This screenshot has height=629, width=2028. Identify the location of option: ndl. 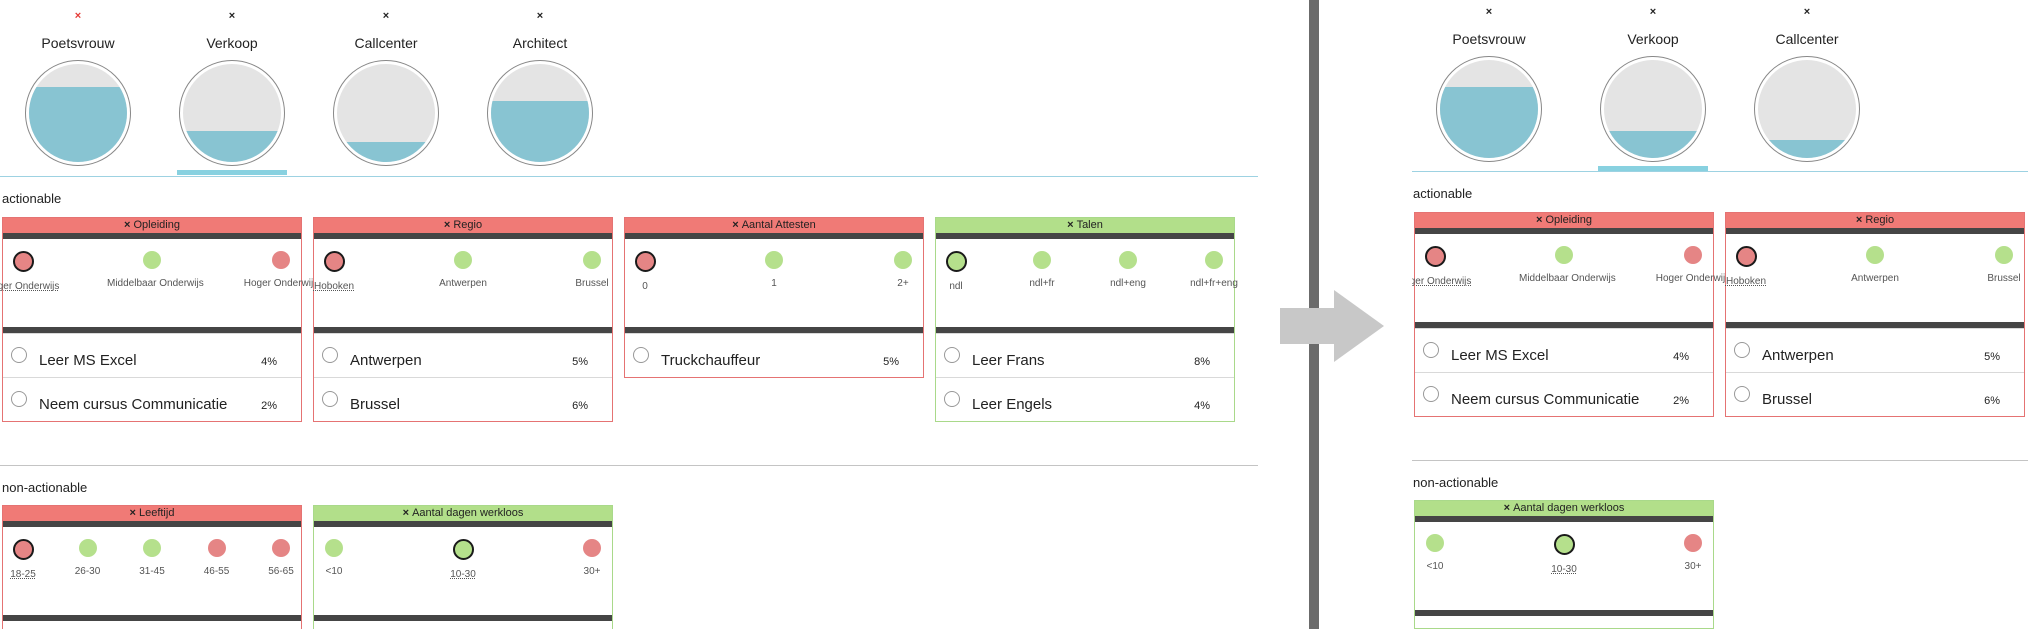
(956, 271).